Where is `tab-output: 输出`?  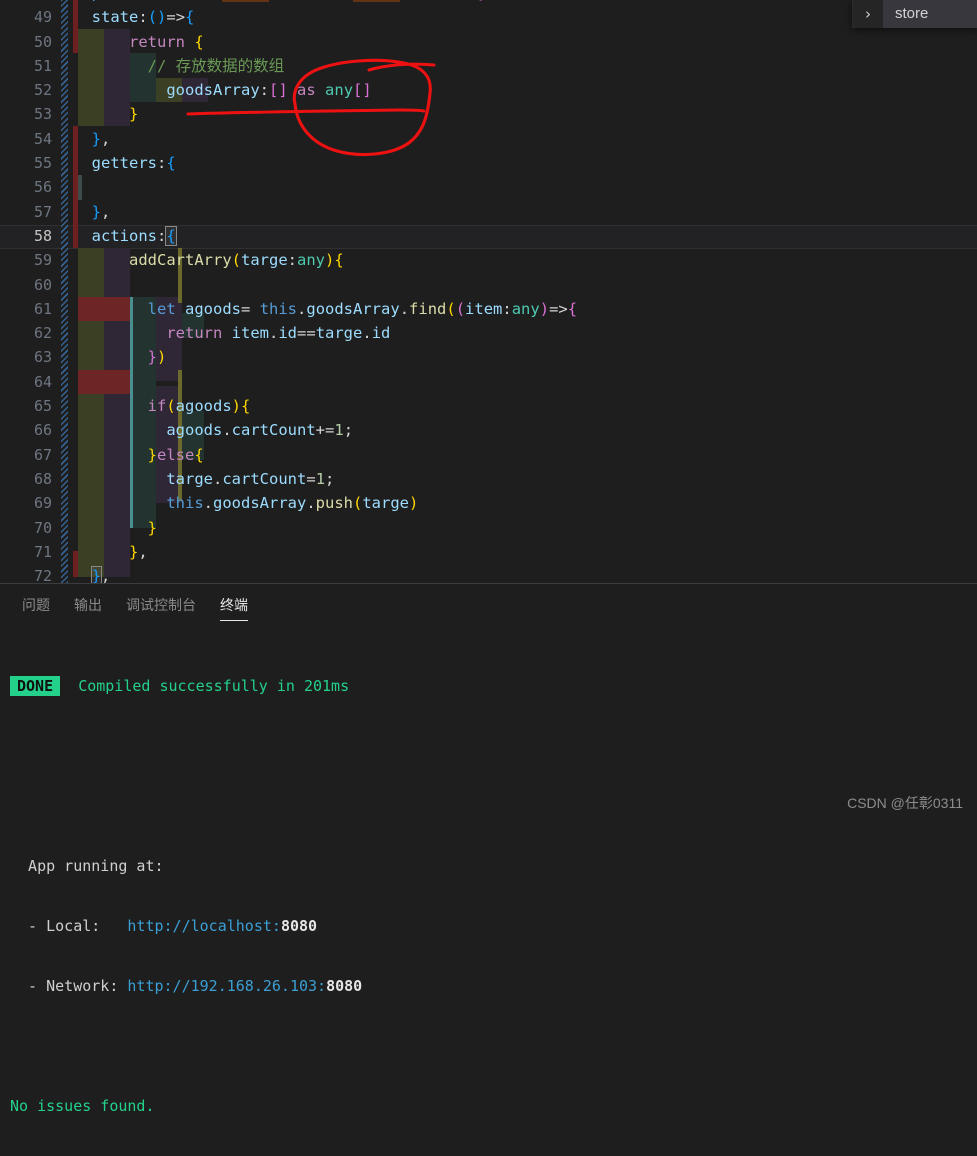 tab-output: 输出 is located at coordinates (88, 604).